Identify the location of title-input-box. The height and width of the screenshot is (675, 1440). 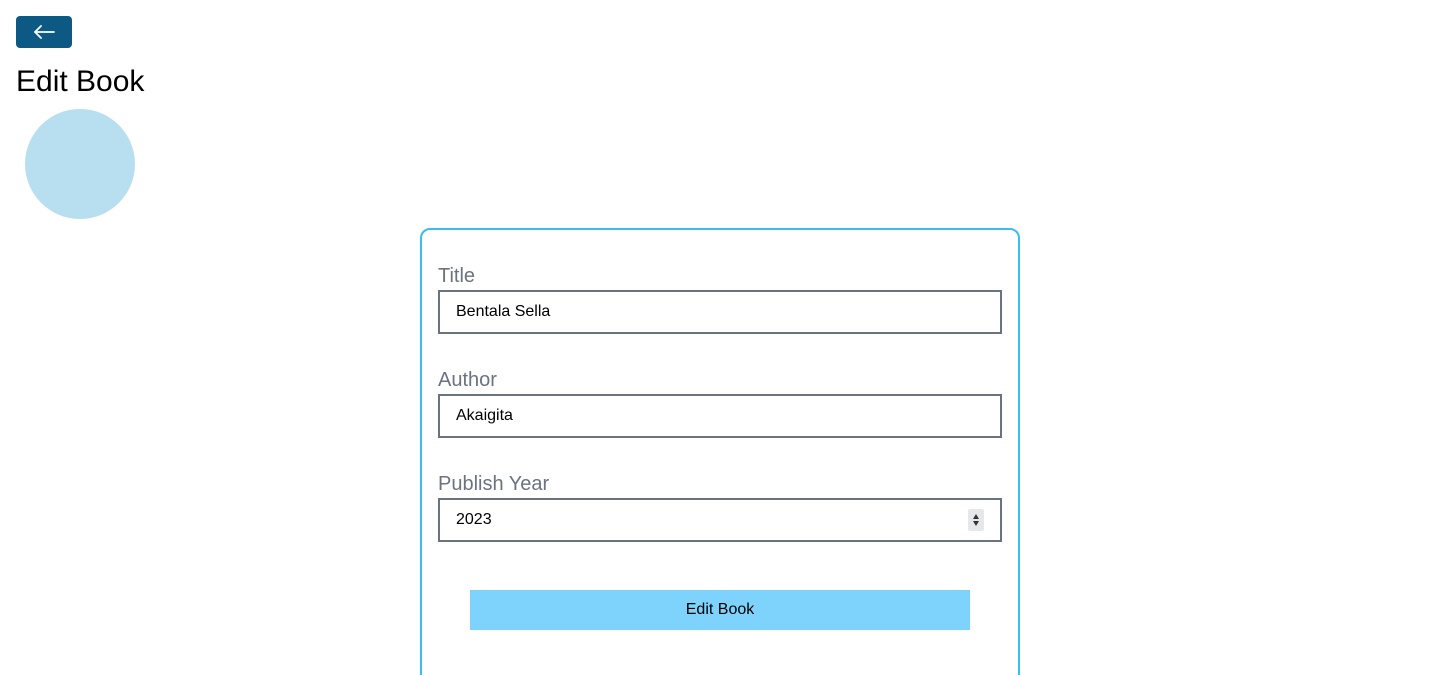
(720, 312).